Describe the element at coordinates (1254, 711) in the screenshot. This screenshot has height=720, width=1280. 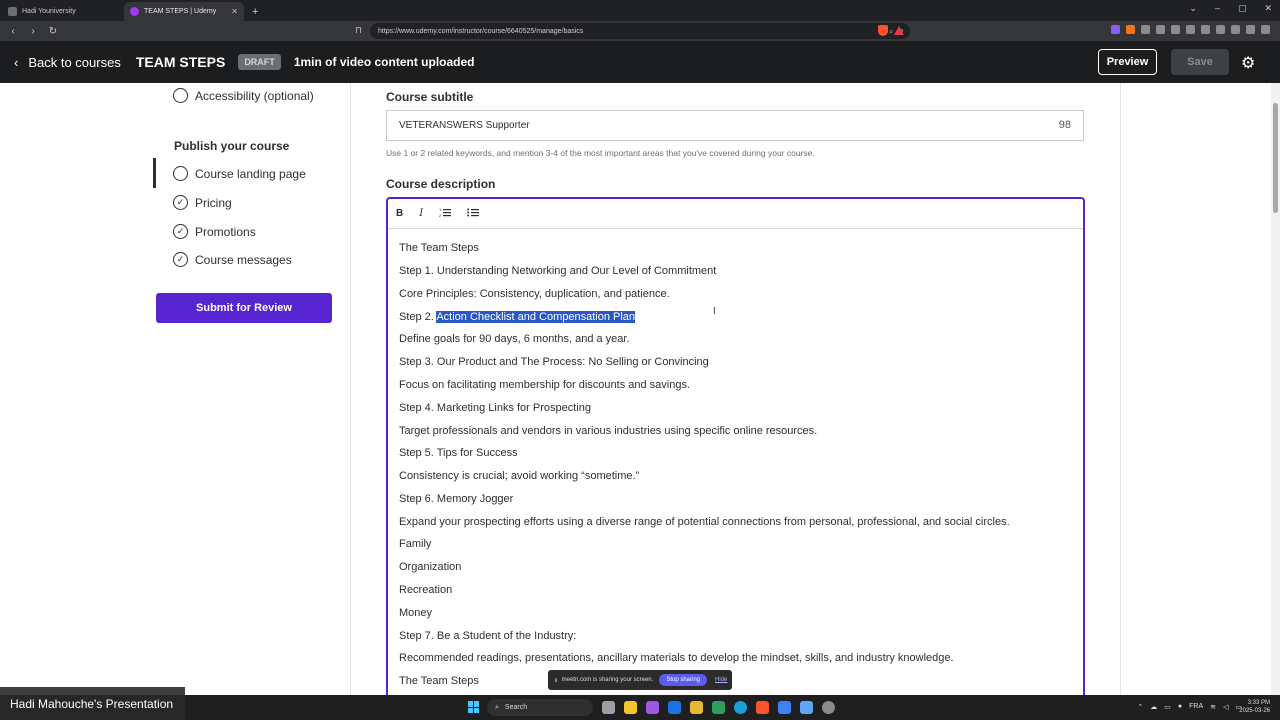
I see `clock-date: 2025-03-26` at that location.